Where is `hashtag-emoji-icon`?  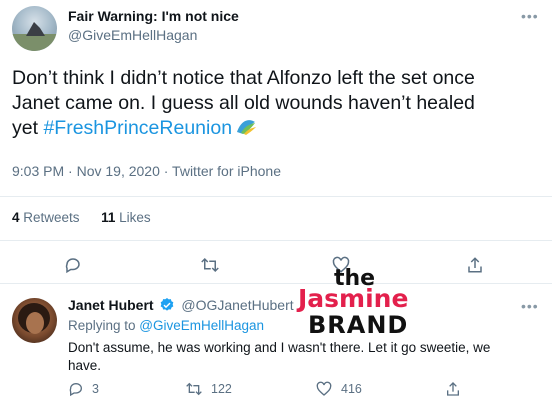
hashtag-emoji-icon is located at coordinates (246, 130).